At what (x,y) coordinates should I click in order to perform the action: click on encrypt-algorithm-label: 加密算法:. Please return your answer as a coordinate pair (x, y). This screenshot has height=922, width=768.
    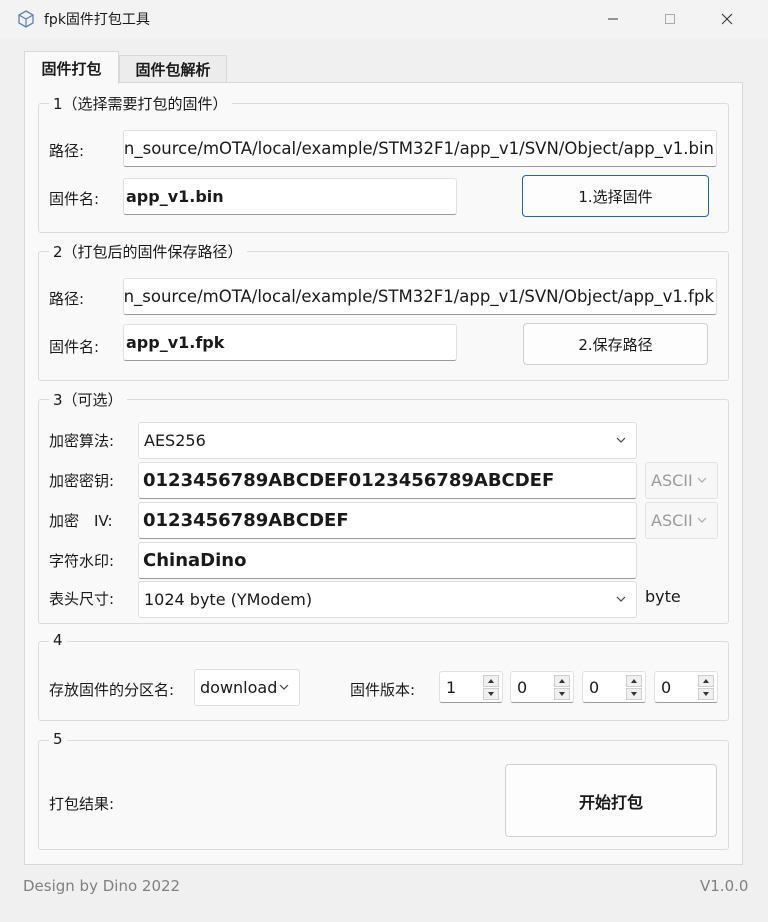
    Looking at the image, I should click on (82, 441).